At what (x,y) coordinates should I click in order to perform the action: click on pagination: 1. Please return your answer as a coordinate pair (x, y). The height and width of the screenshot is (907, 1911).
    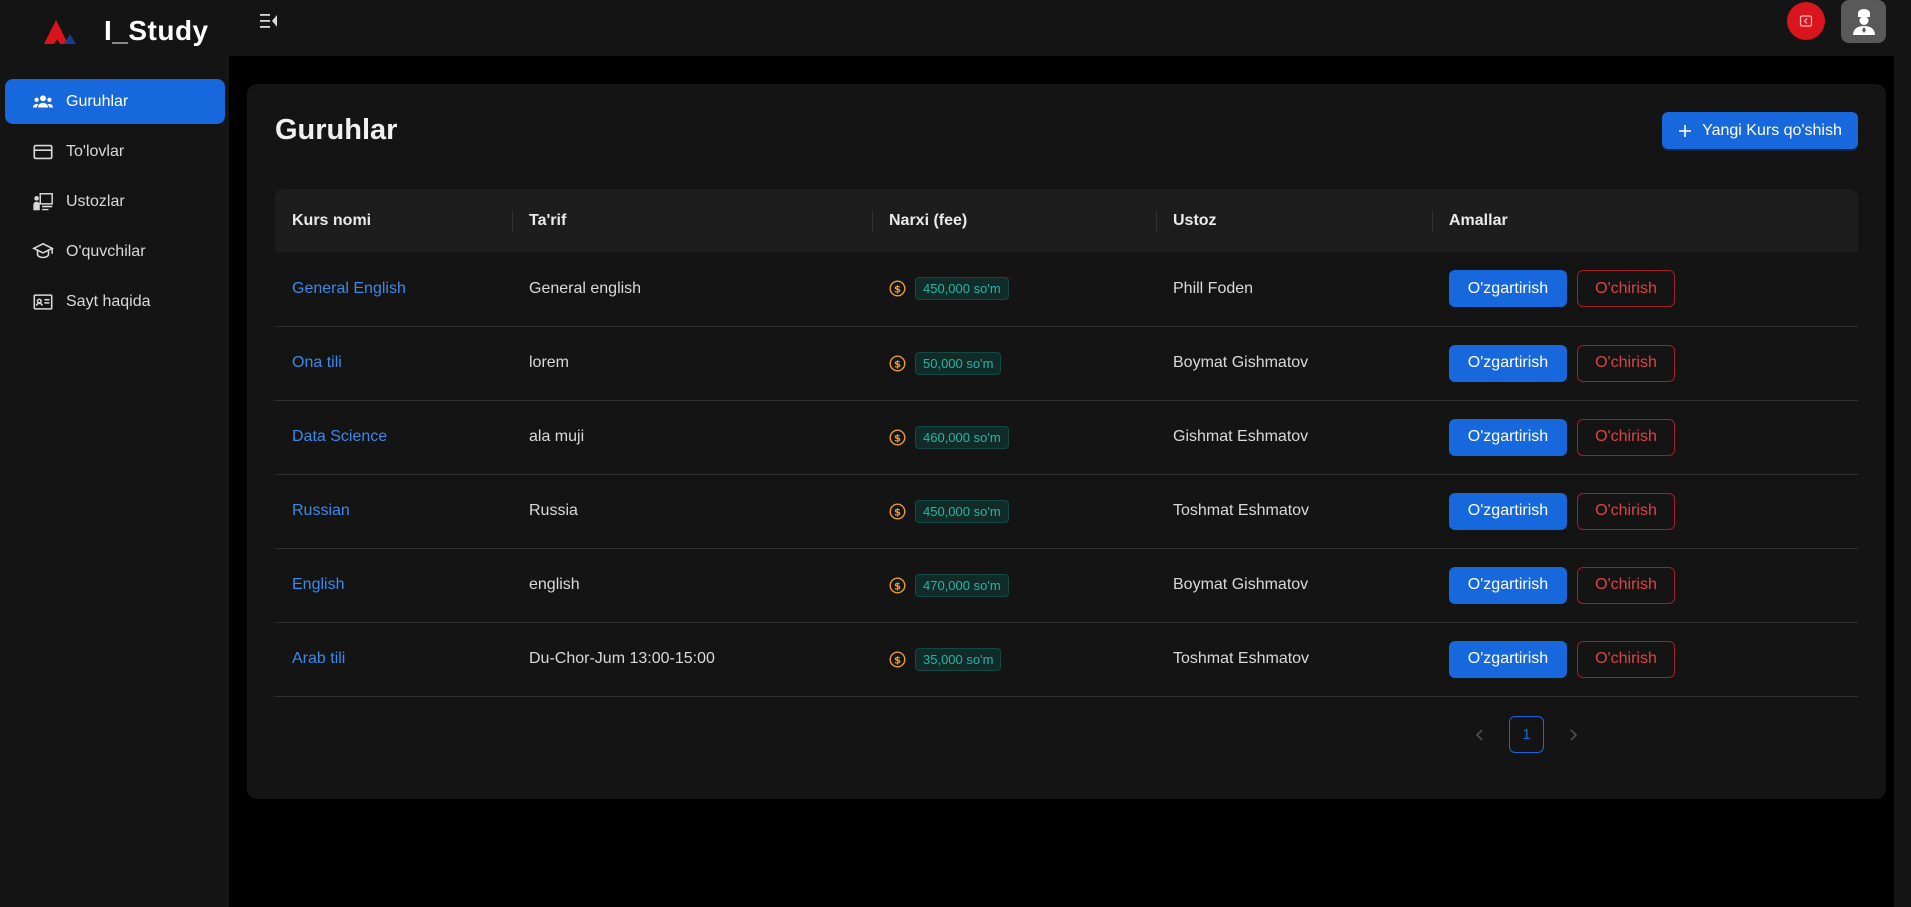
    Looking at the image, I should click on (1526, 734).